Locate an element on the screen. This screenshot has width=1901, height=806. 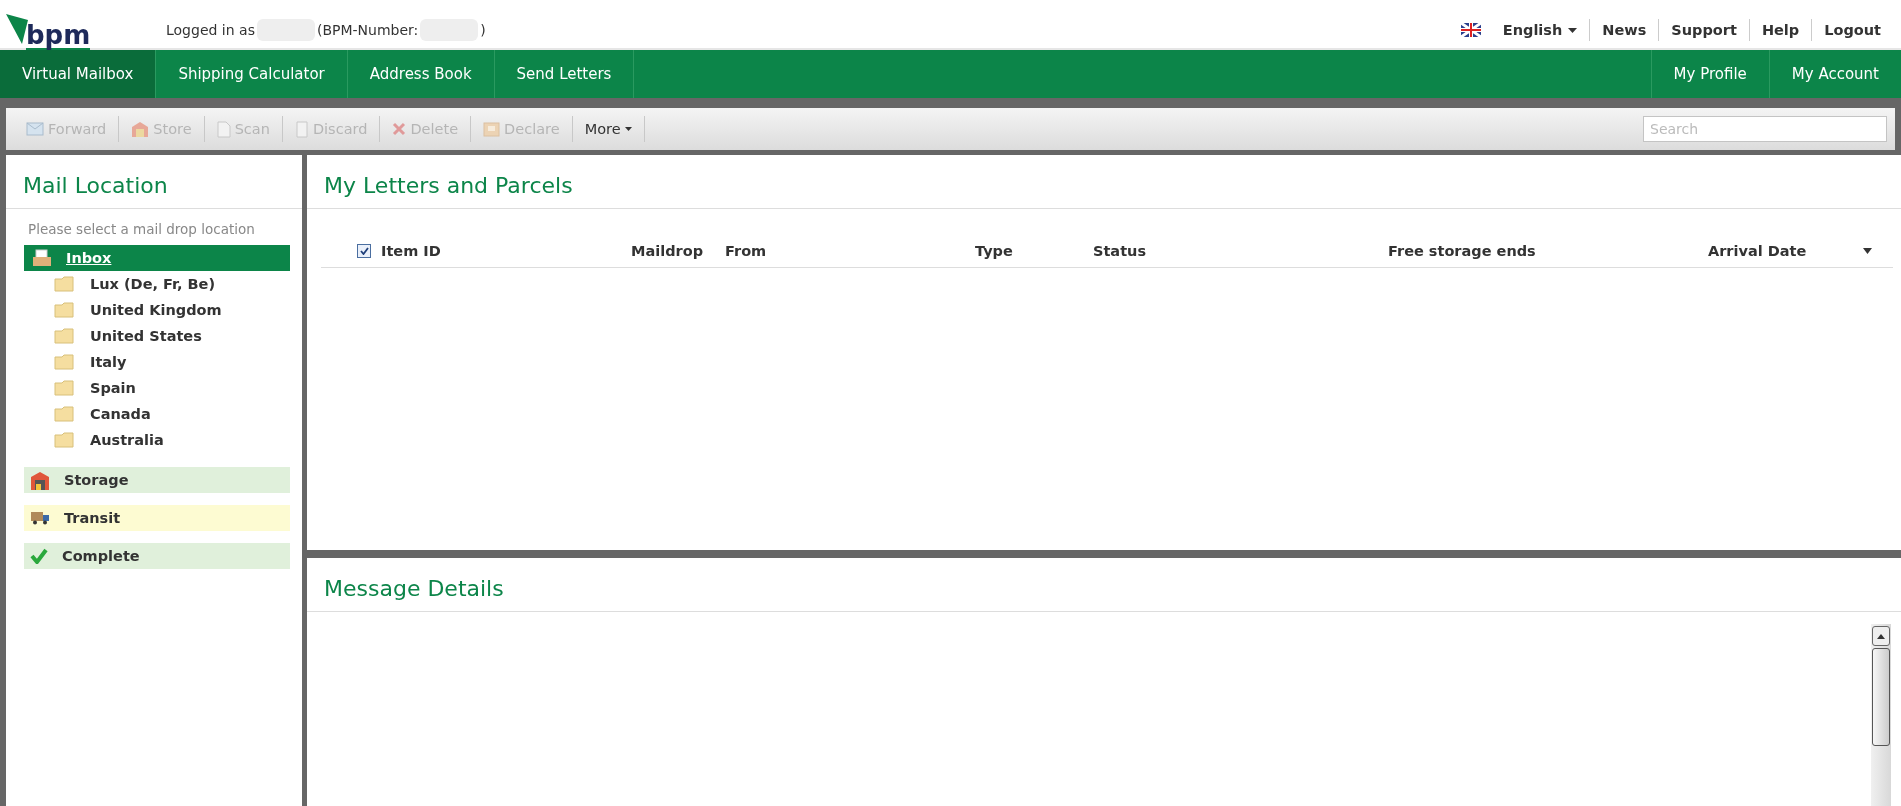
bpm-number-suffix: ) is located at coordinates (483, 30).